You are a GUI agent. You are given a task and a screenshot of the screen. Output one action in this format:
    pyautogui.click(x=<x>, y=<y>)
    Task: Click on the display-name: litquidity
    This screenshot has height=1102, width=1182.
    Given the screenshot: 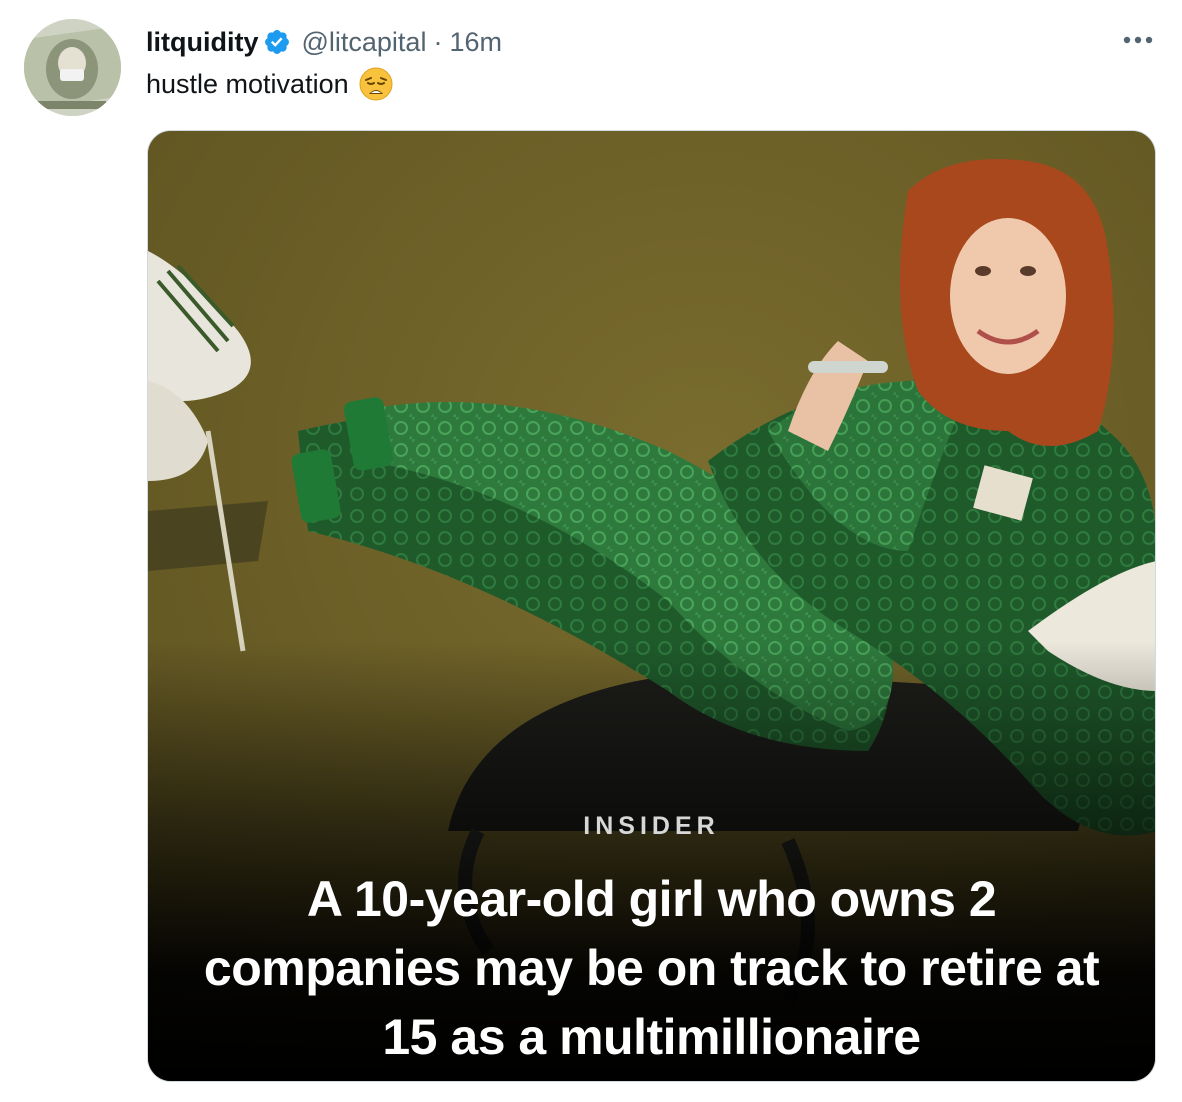 What is the action you would take?
    pyautogui.click(x=202, y=42)
    